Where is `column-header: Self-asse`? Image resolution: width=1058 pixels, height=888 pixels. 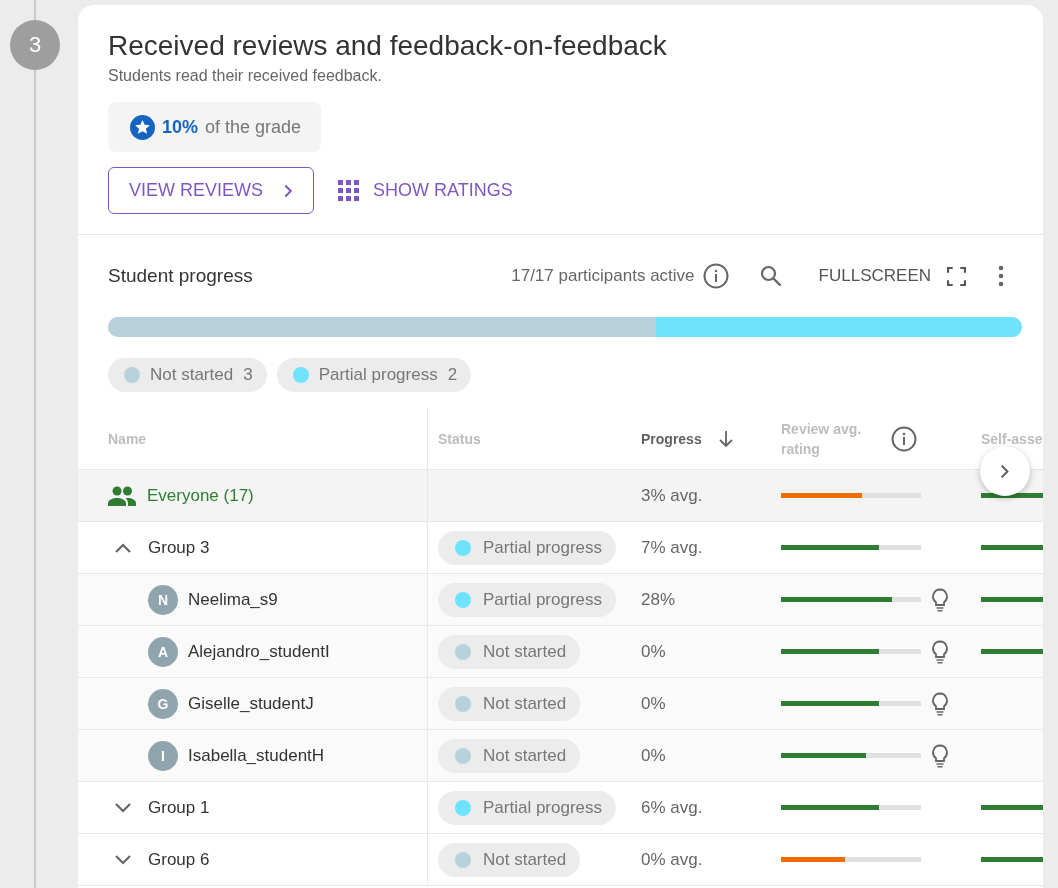 column-header: Self-asse is located at coordinates (1012, 438).